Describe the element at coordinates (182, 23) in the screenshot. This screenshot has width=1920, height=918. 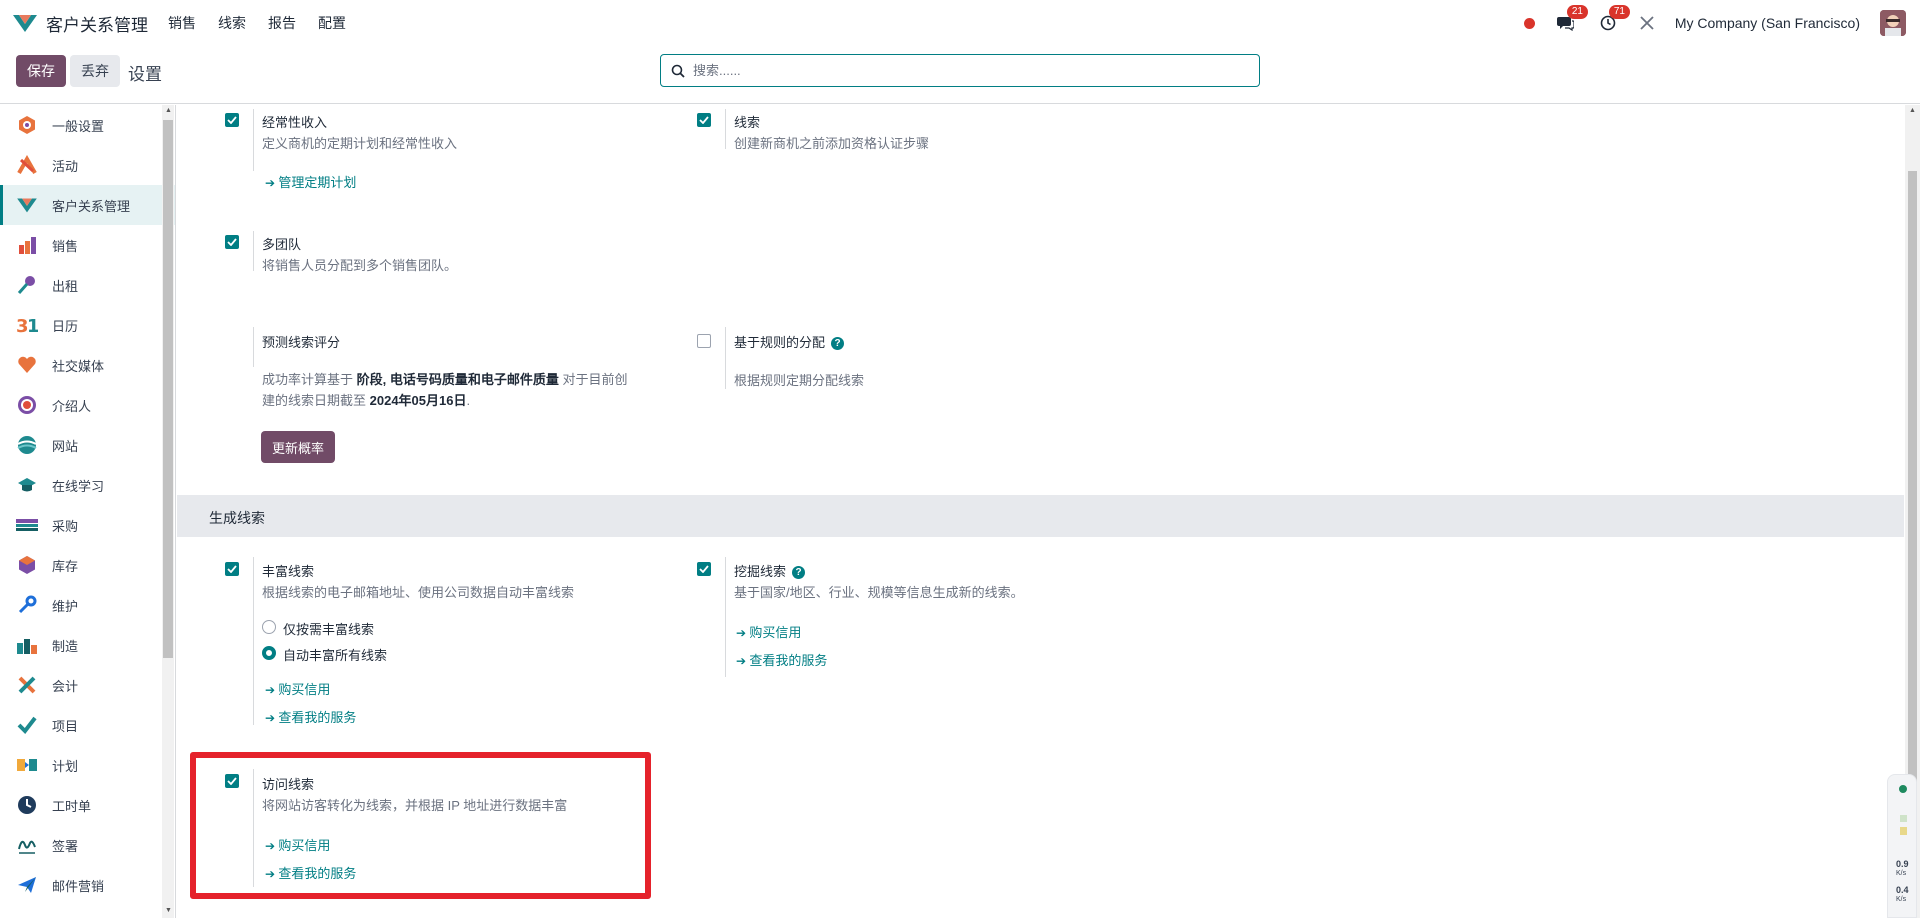
I see `menu-sales: 销售` at that location.